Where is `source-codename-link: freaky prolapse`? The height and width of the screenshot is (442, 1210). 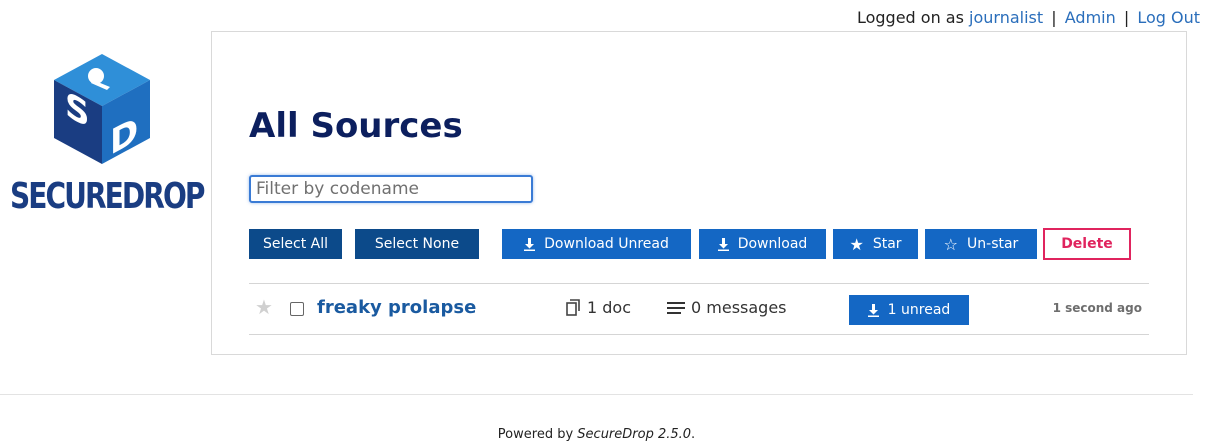
source-codename-link: freaky prolapse is located at coordinates (396, 307).